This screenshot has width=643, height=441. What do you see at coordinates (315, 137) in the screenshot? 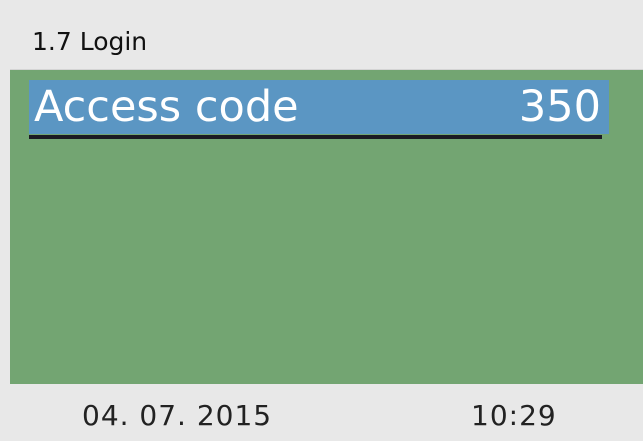
I see `selection-underline` at bounding box center [315, 137].